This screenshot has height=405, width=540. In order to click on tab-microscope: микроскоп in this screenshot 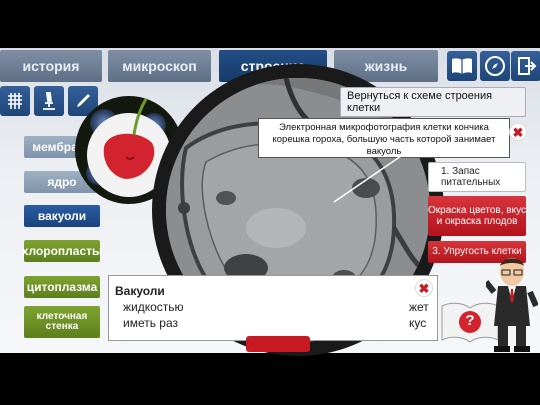, I will do `click(159, 66)`.